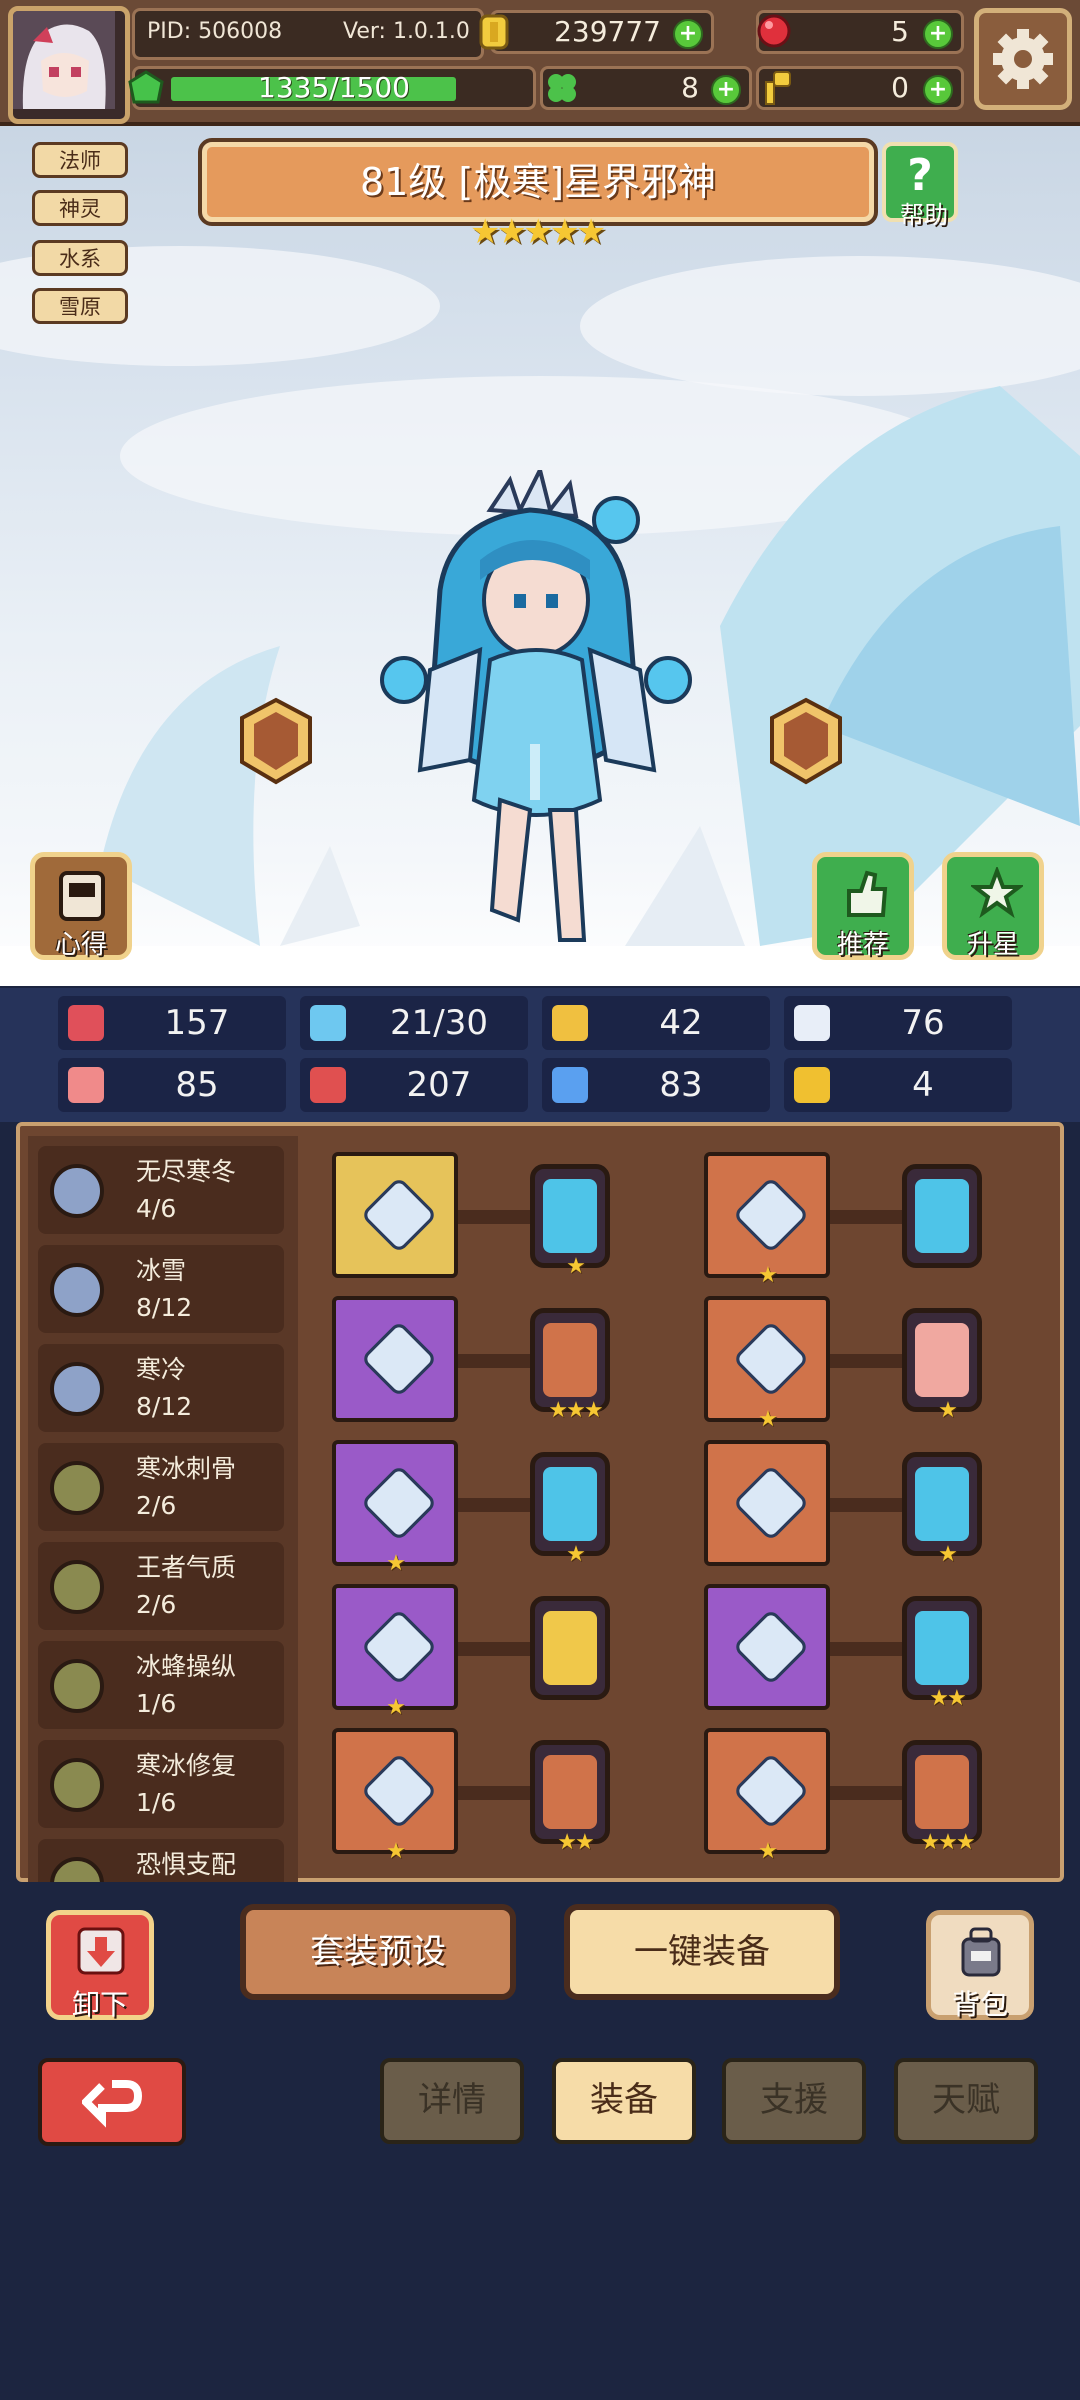 The height and width of the screenshot is (2400, 1080). What do you see at coordinates (161, 1685) in the screenshot?
I see `set-bonus-item: 冰蜂操纵 1/6` at bounding box center [161, 1685].